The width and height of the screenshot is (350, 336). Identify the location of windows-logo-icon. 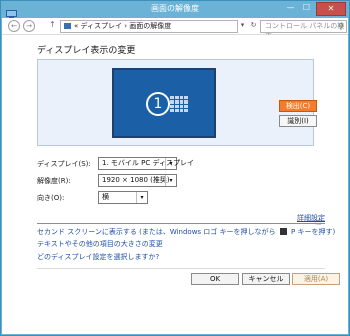
(283, 231).